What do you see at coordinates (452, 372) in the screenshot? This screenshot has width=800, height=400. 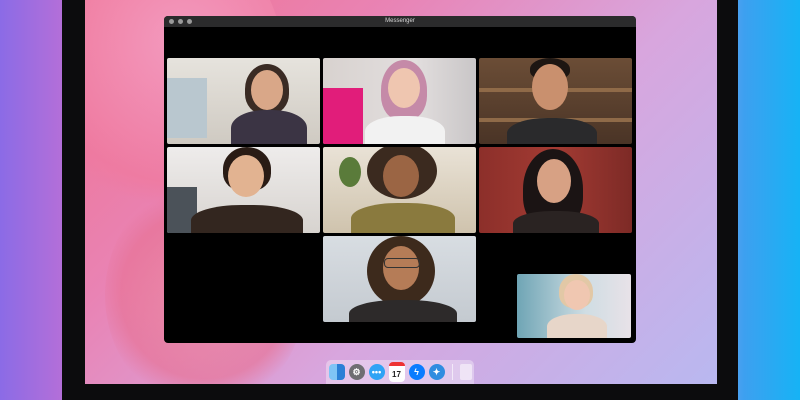 I see `dock-separator` at bounding box center [452, 372].